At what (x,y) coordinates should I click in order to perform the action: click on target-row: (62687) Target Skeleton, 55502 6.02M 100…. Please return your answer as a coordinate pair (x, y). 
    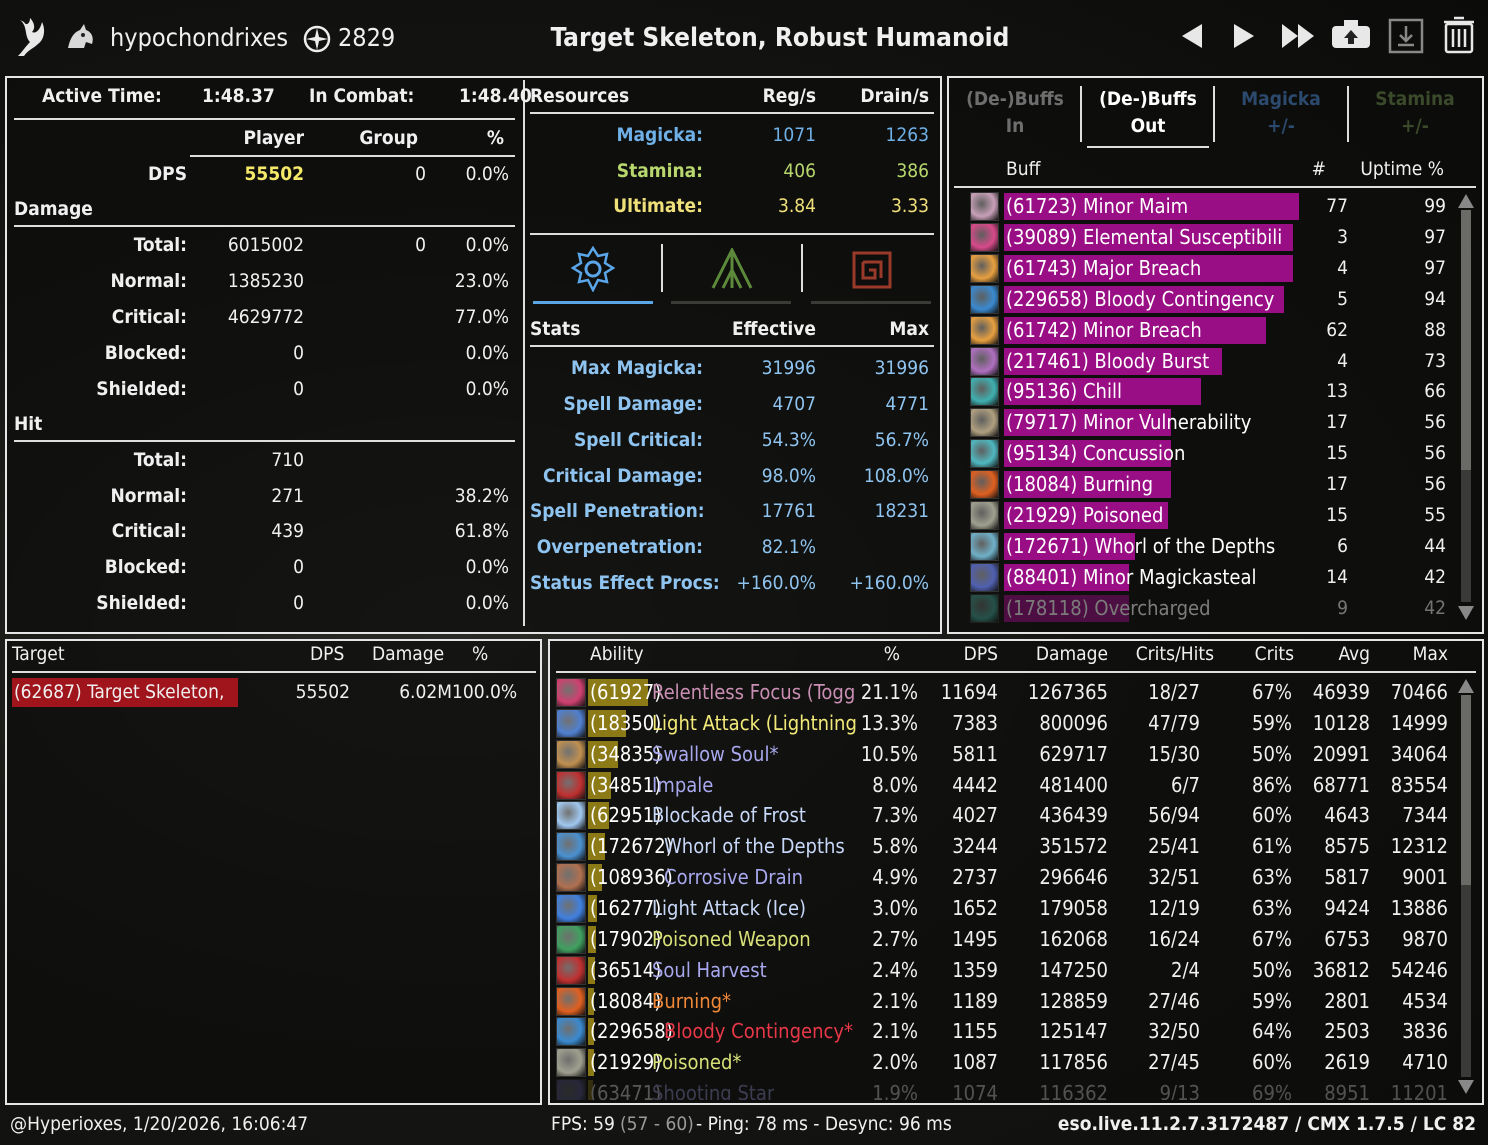
    Looking at the image, I should click on (274, 692).